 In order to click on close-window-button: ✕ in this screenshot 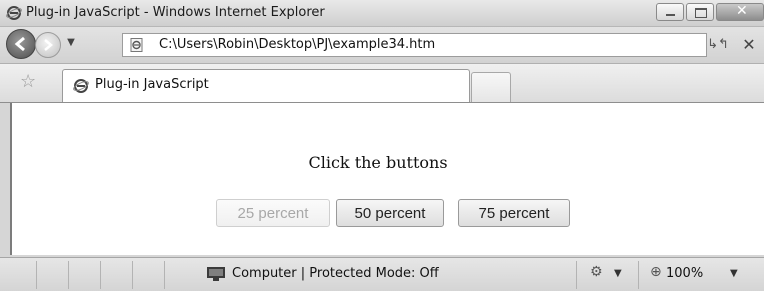, I will do `click(740, 12)`.